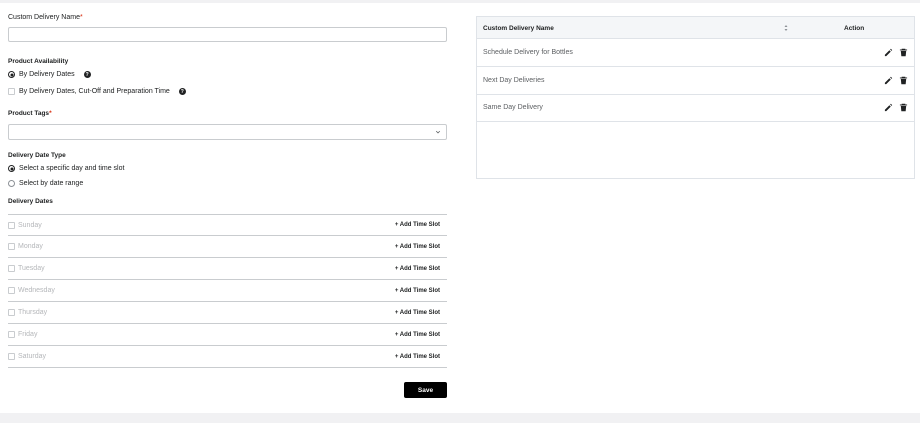 The width and height of the screenshot is (920, 423). I want to click on column-header-action: Action, so click(854, 28).